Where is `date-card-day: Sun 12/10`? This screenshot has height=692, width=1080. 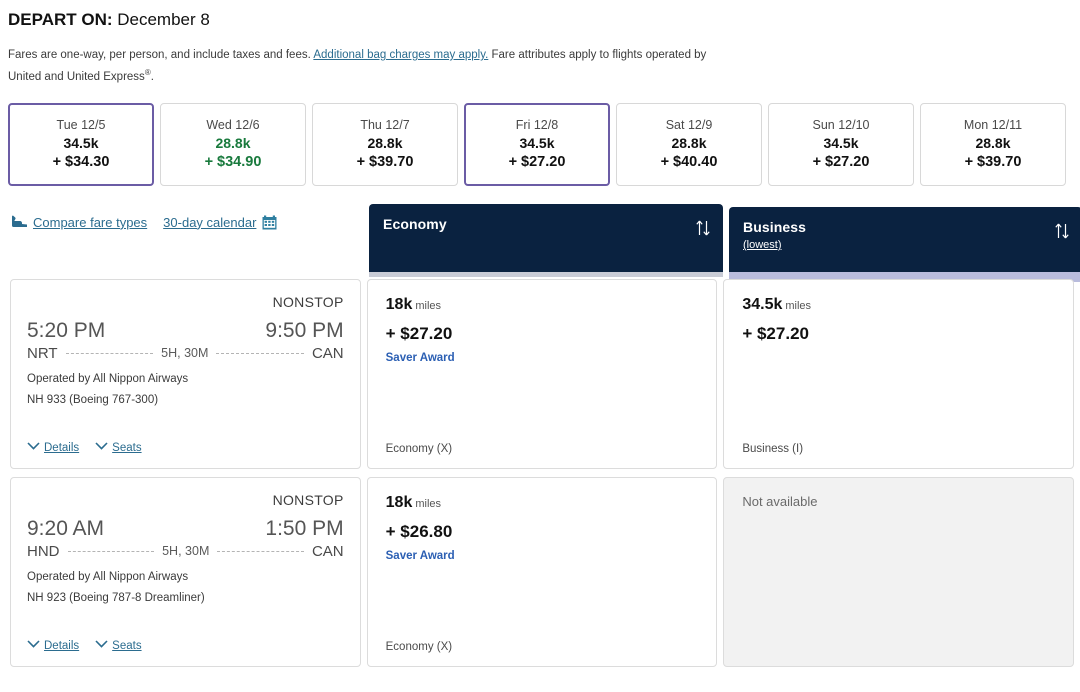
date-card-day: Sun 12/10 is located at coordinates (841, 125).